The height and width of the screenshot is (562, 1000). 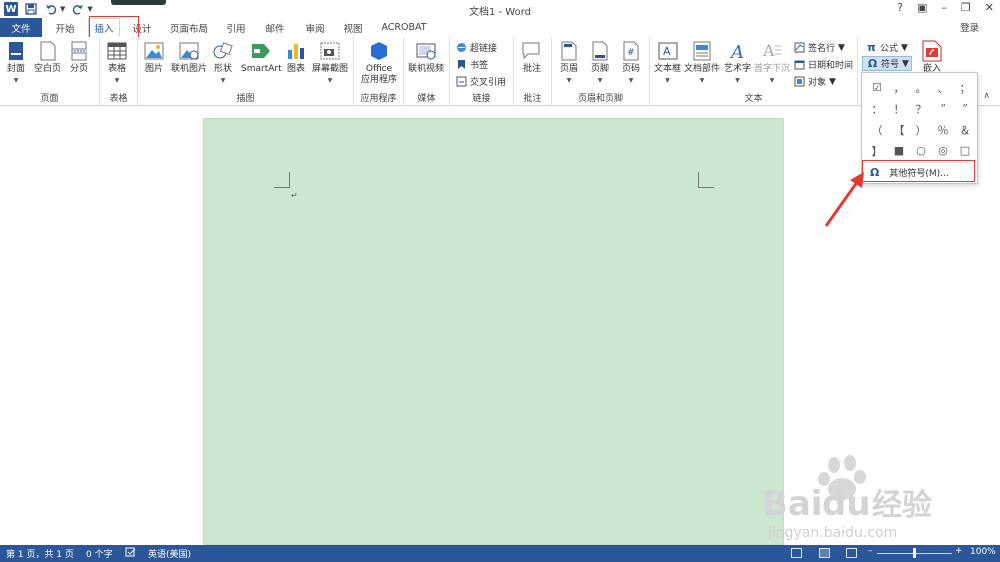 I want to click on signature-line-button: 签名行 ▼, so click(x=819, y=47).